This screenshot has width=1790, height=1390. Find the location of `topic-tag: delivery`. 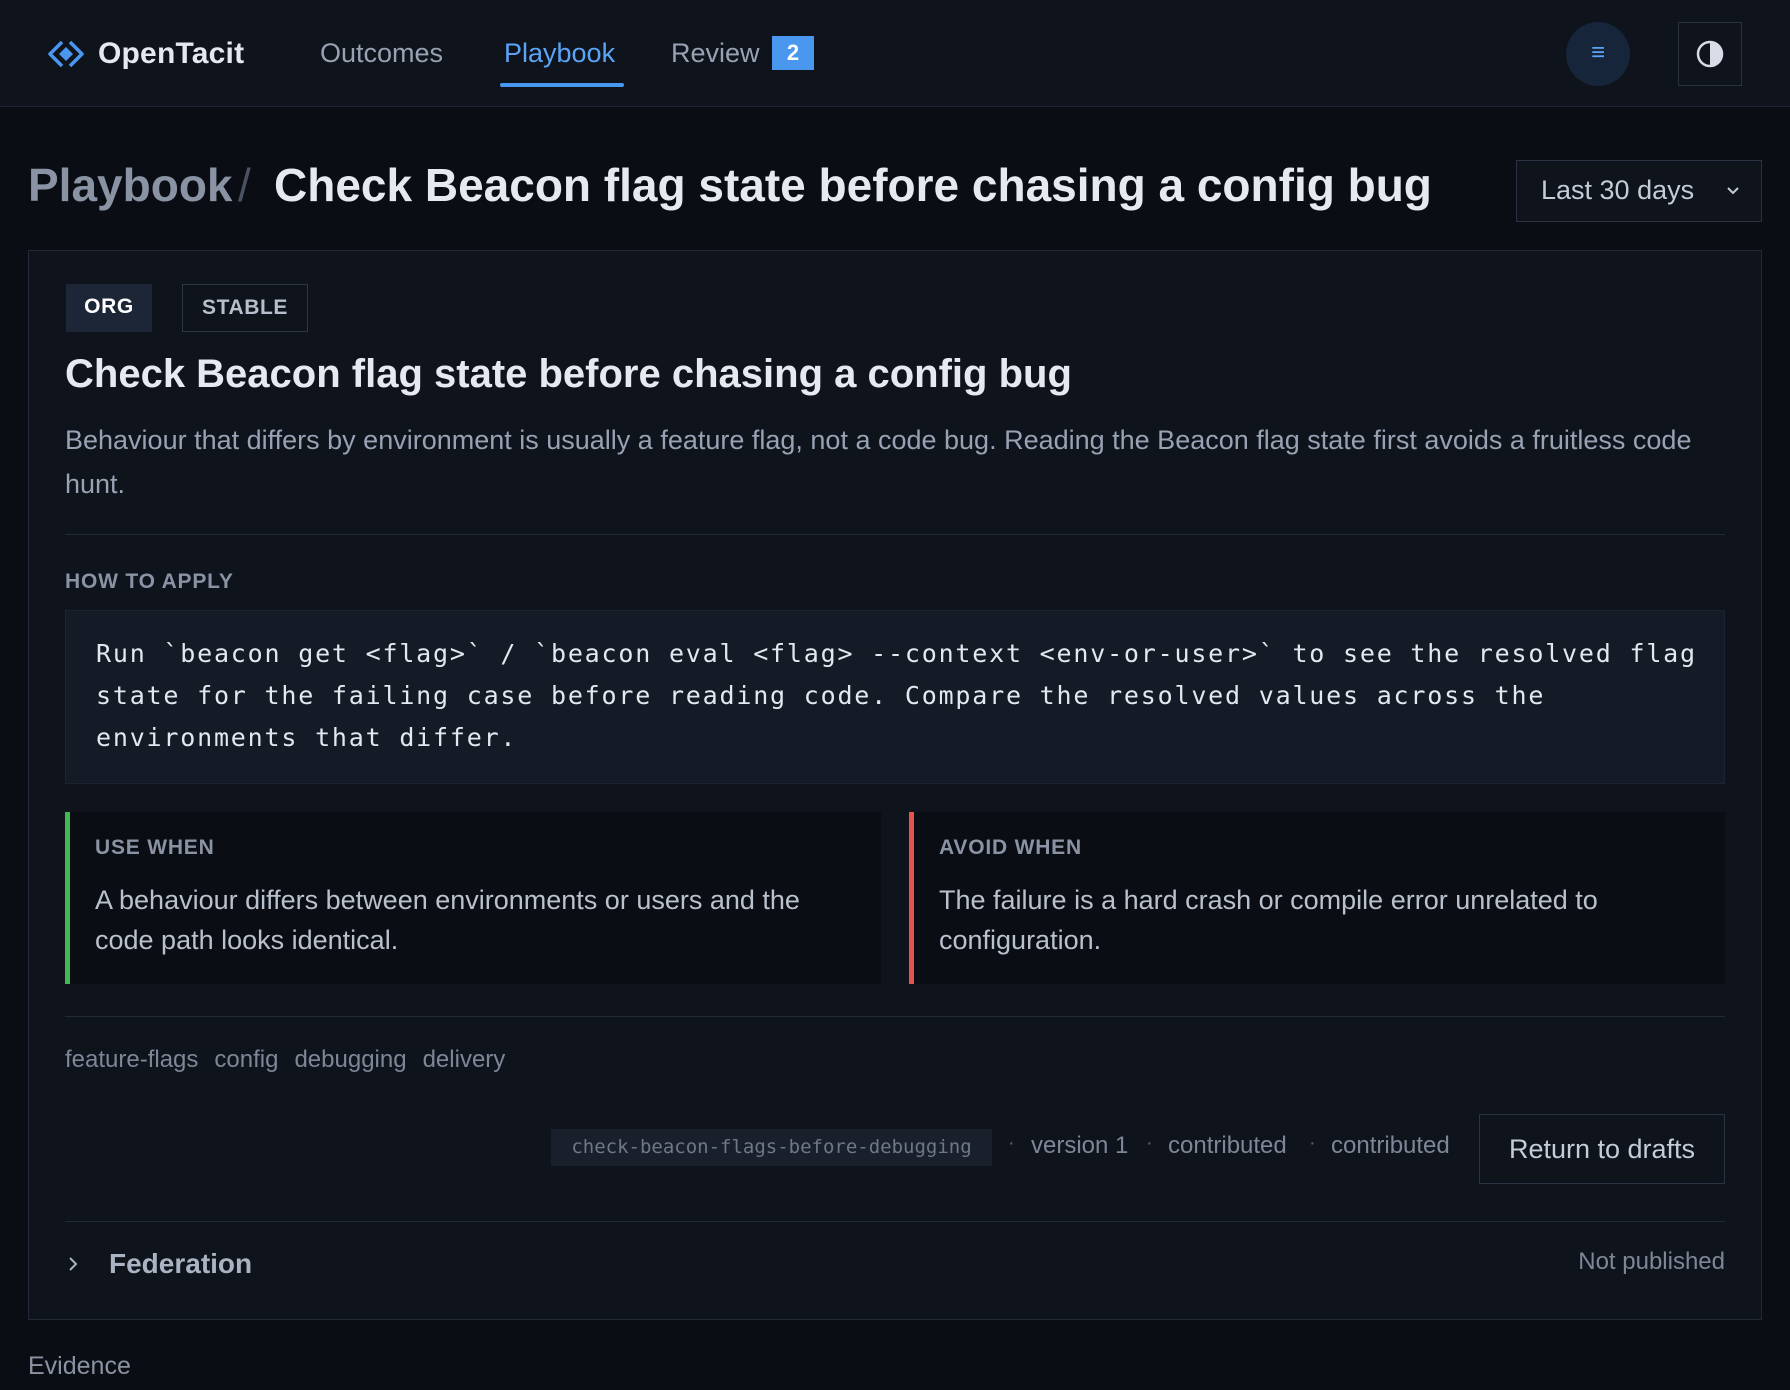

topic-tag: delivery is located at coordinates (464, 1060).